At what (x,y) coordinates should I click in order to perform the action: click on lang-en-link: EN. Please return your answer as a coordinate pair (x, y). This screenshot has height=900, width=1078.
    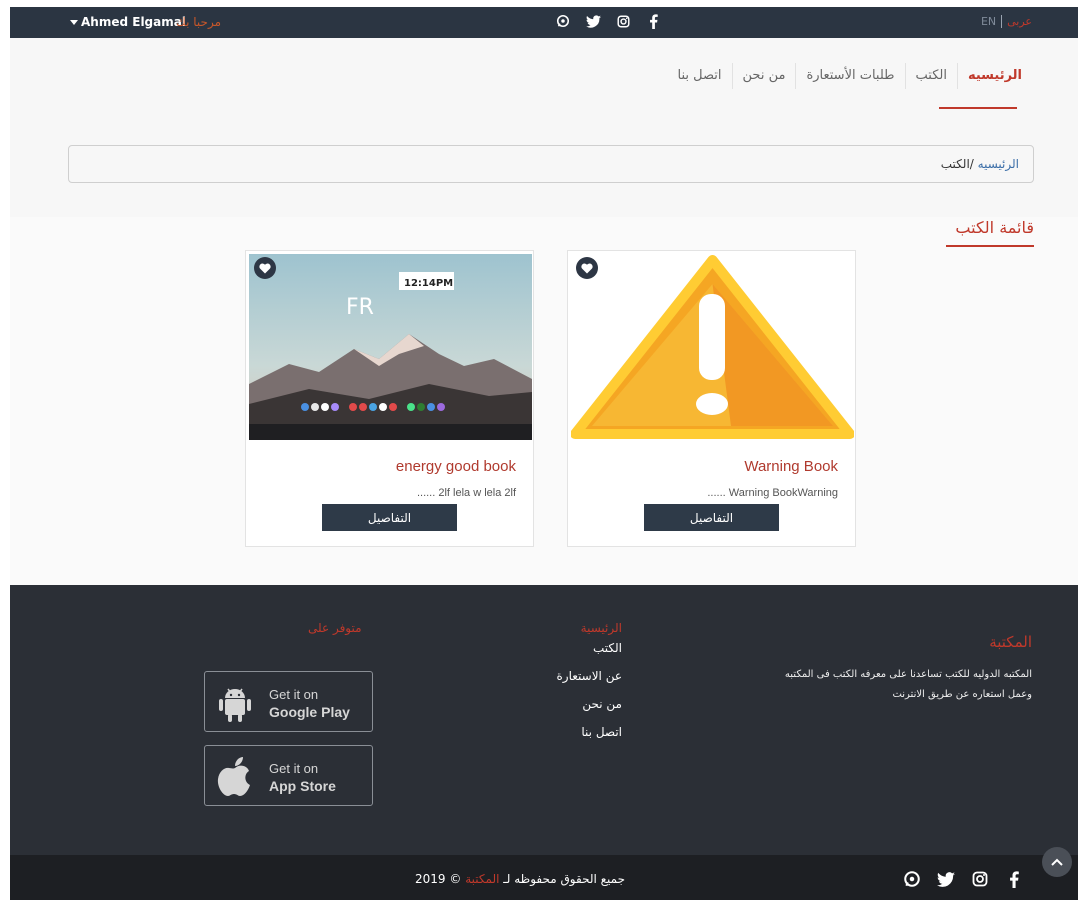
    Looking at the image, I should click on (992, 21).